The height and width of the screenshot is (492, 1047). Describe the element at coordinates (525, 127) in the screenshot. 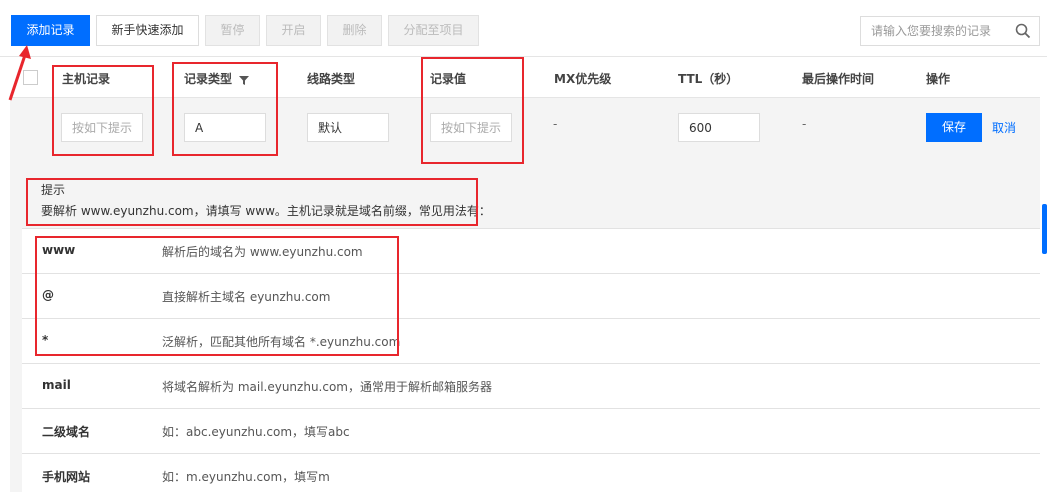

I see `edit-row: - - 保存 取消` at that location.